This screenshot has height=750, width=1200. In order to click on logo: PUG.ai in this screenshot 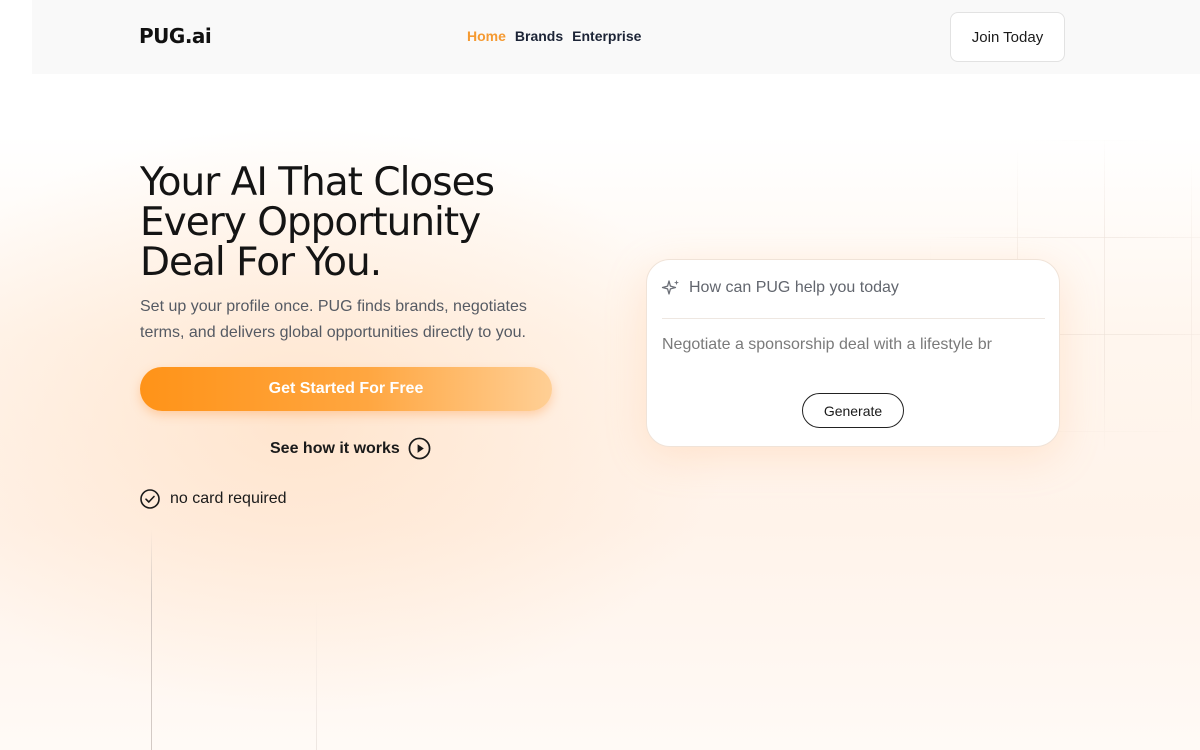, I will do `click(175, 36)`.